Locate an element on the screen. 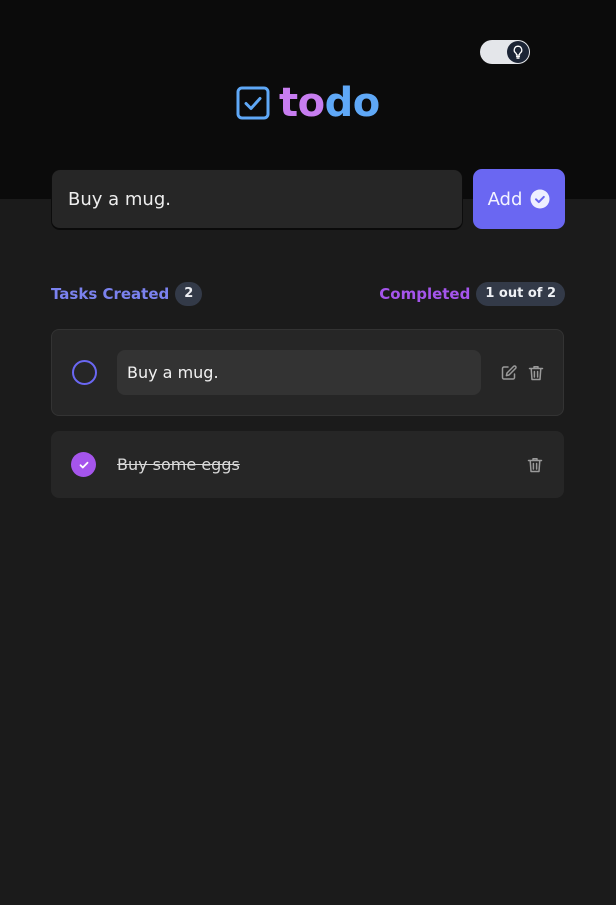 The image size is (616, 905). task-item is located at coordinates (307, 372).